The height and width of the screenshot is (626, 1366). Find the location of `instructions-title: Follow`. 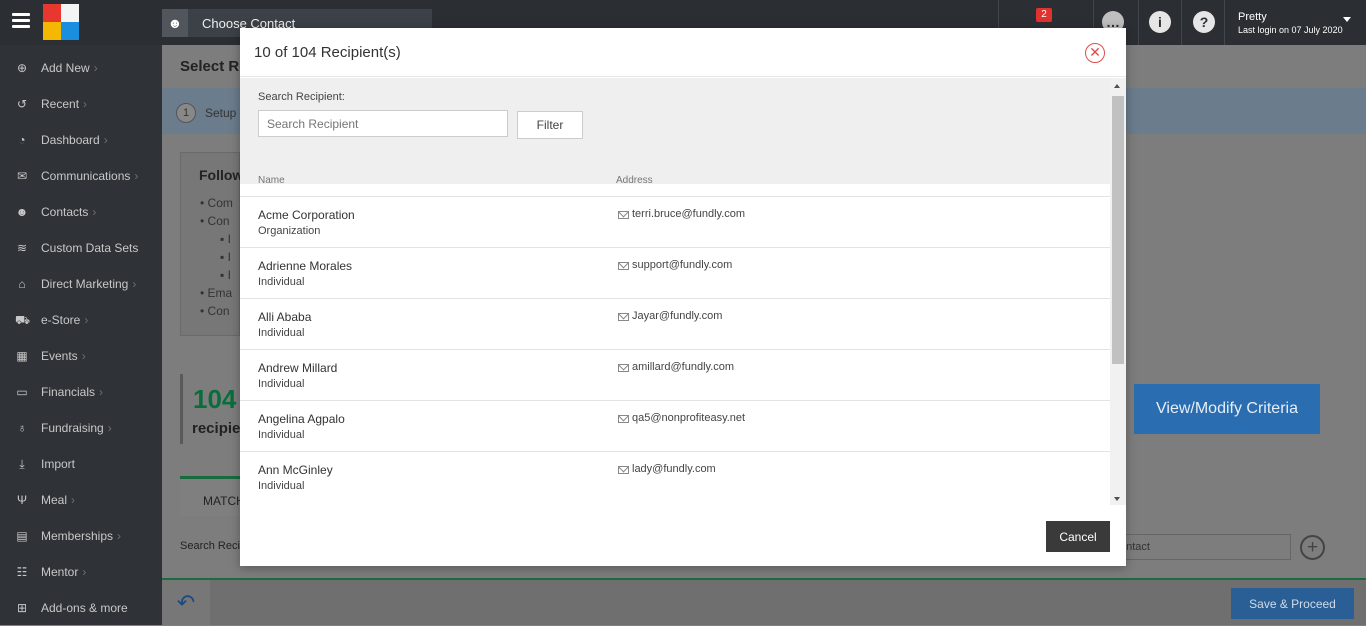

instructions-title: Follow is located at coordinates (221, 175).